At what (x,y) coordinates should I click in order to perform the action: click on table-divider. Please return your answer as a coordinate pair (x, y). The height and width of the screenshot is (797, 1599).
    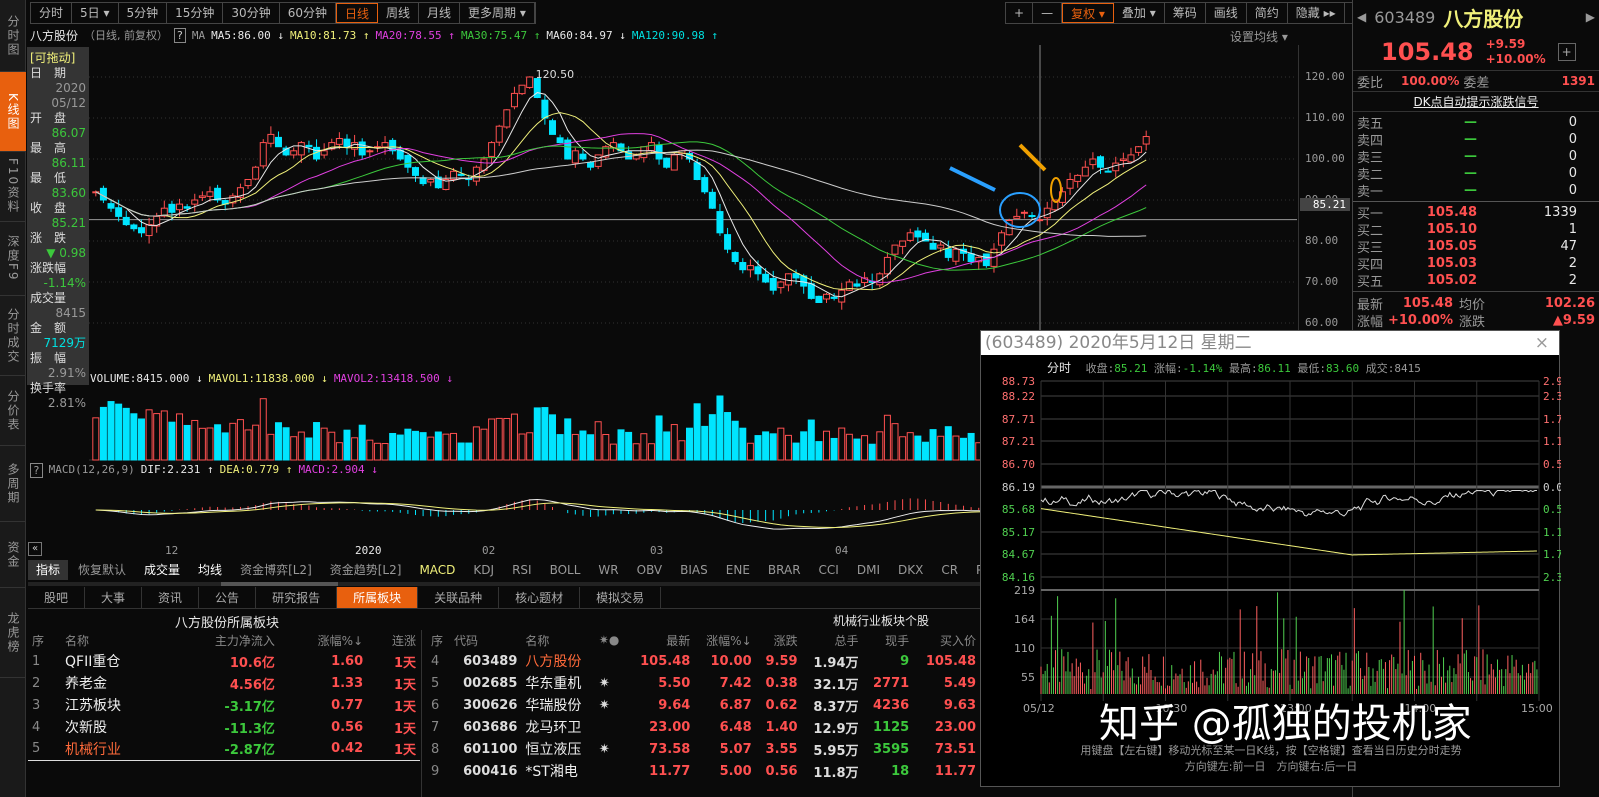
    Looking at the image, I should click on (421, 713).